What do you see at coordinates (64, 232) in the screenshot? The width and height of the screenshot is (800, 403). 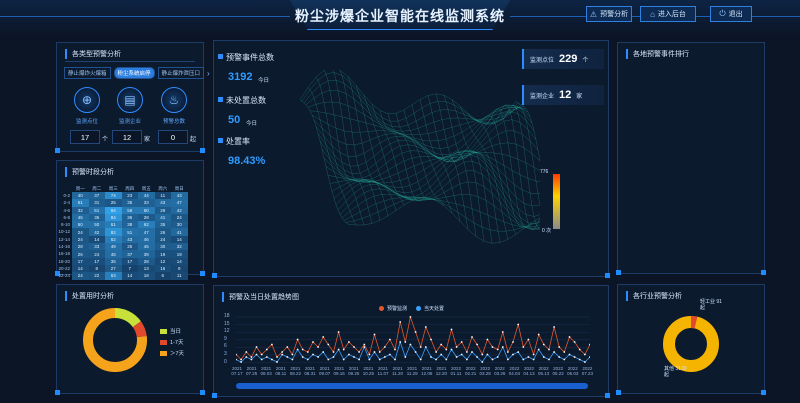 I see `heatmap-slot-label: 10-12` at bounding box center [64, 232].